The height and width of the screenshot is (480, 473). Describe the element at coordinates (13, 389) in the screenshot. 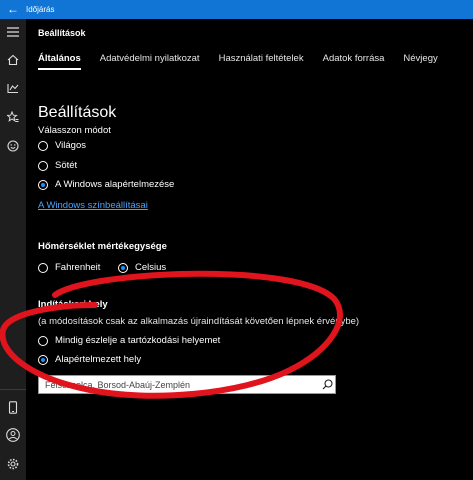

I see `rail-divider` at that location.